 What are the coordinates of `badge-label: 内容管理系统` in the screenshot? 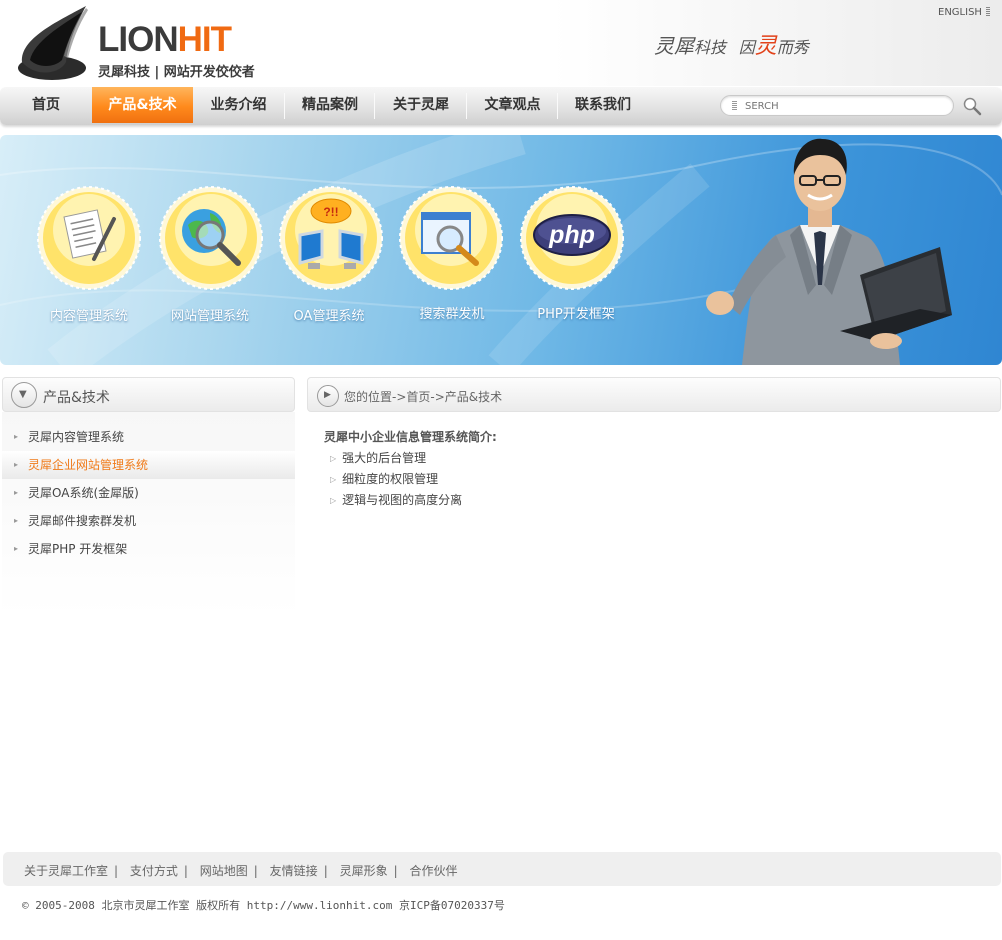 It's located at (89, 314).